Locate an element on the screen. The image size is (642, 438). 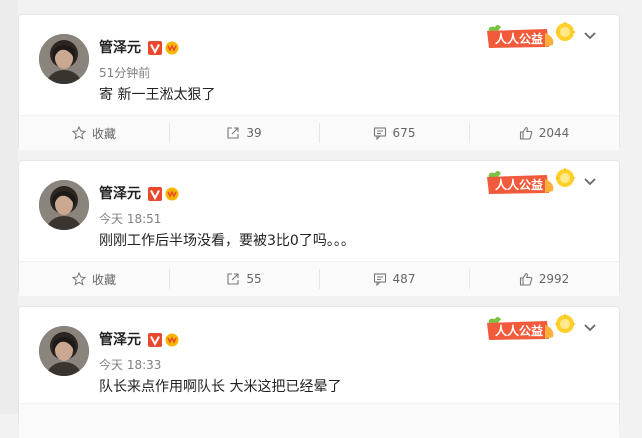
left-gutter is located at coordinates (9, 207).